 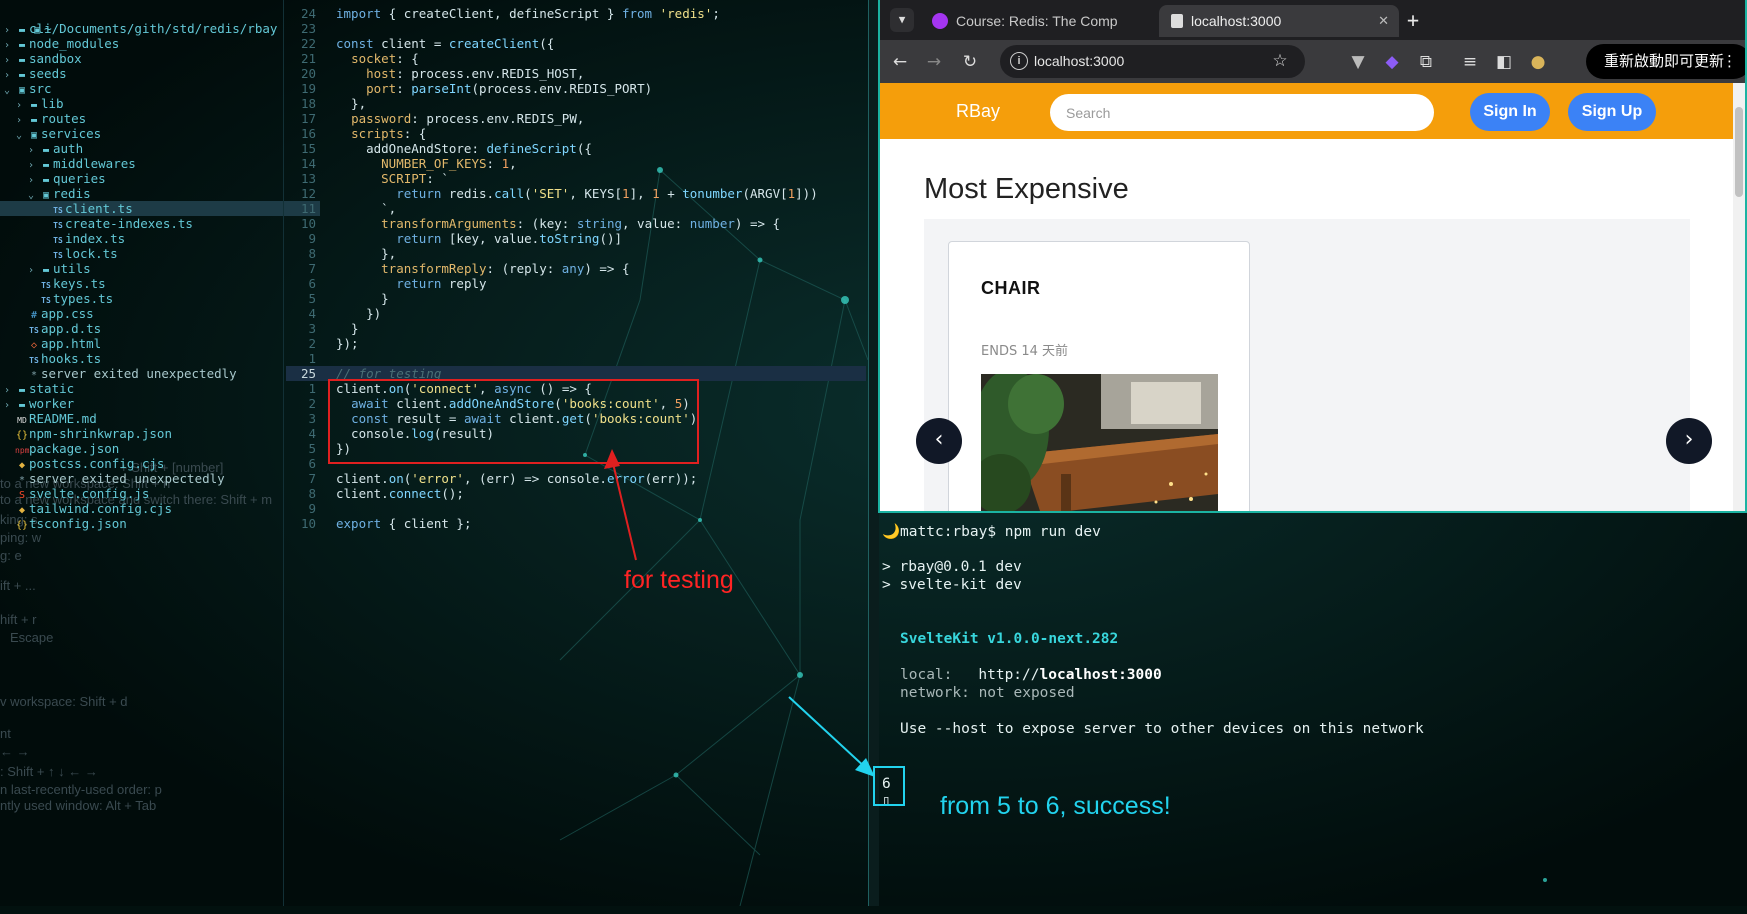 What do you see at coordinates (1665, 61) in the screenshot?
I see `update-button: 重新啟動即可更新 ⋮` at bounding box center [1665, 61].